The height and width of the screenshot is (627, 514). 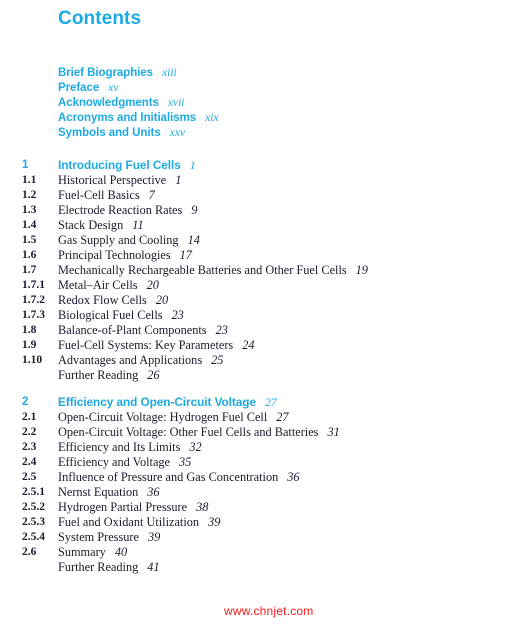 I want to click on entry-number: 2.5, so click(x=29, y=477).